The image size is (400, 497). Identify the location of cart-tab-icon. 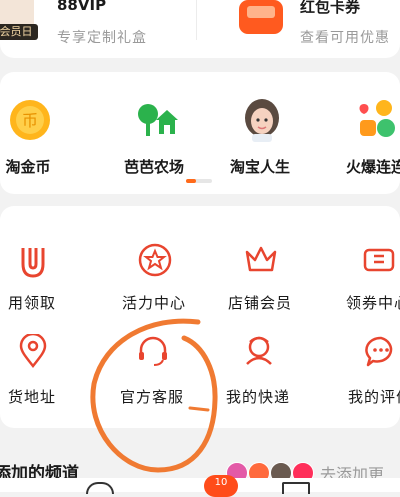
(296, 488).